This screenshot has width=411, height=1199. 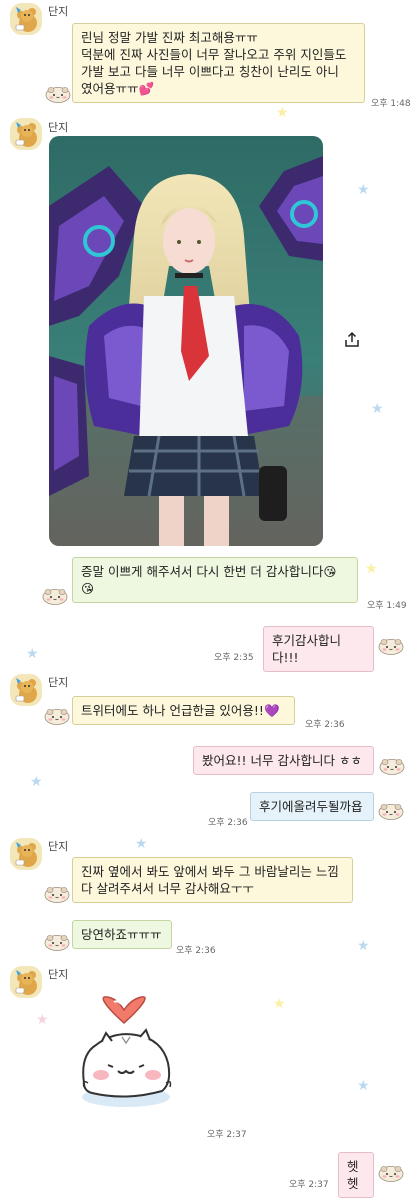 What do you see at coordinates (234, 658) in the screenshot?
I see `message-time: 오후 2:35` at bounding box center [234, 658].